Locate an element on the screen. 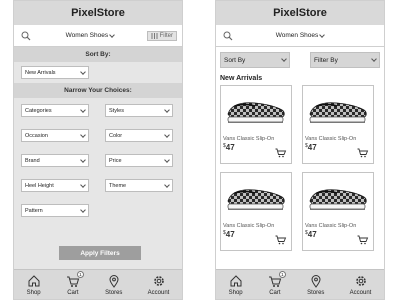 This screenshot has width=400, height=300. apply-filters-button: Apply Filters is located at coordinates (100, 253).